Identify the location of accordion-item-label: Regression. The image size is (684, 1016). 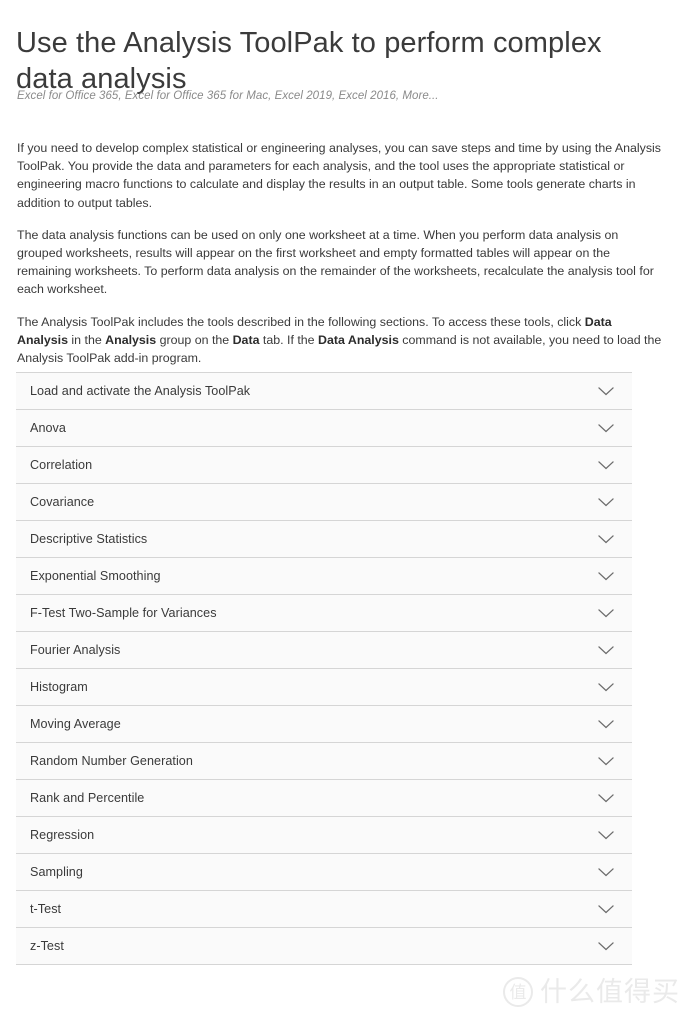
(62, 835).